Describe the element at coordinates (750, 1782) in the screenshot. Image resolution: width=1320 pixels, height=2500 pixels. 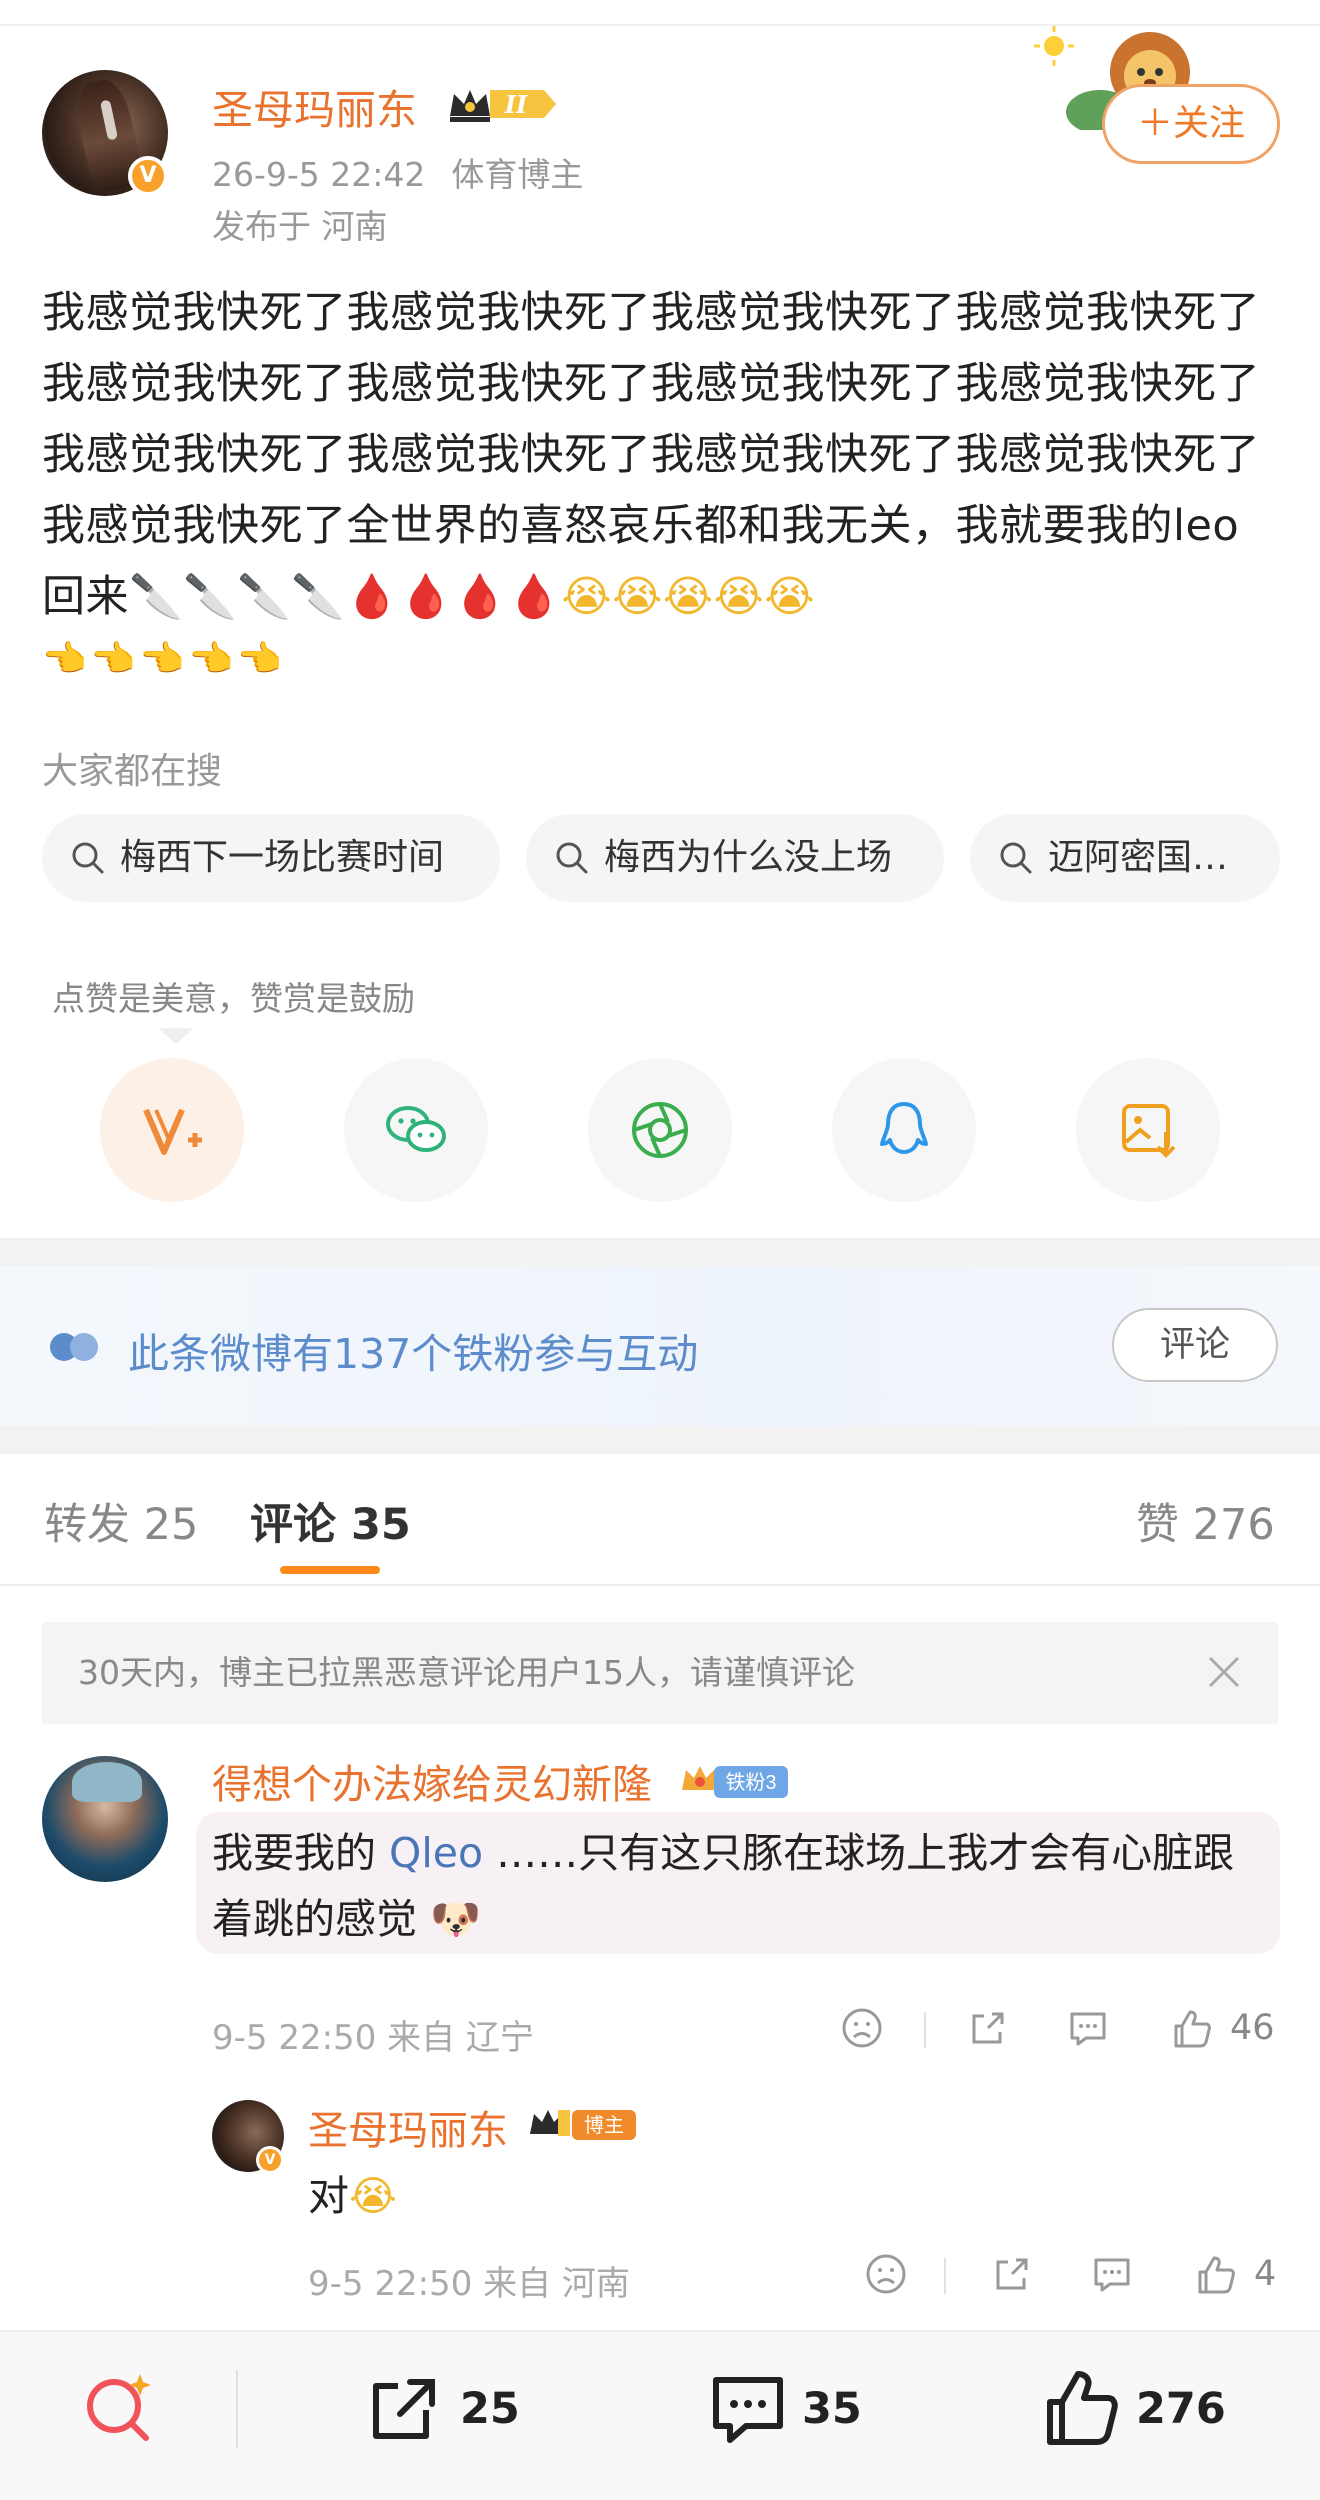
I see `svg-text: 铁粉3` at that location.